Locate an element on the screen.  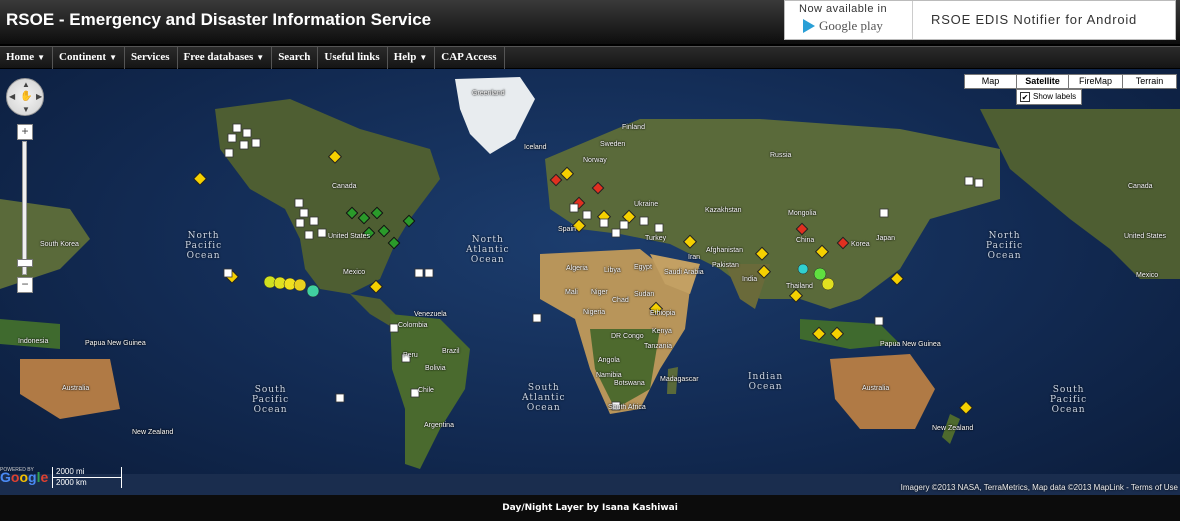
place-label: Bolivia is located at coordinates (435, 368).